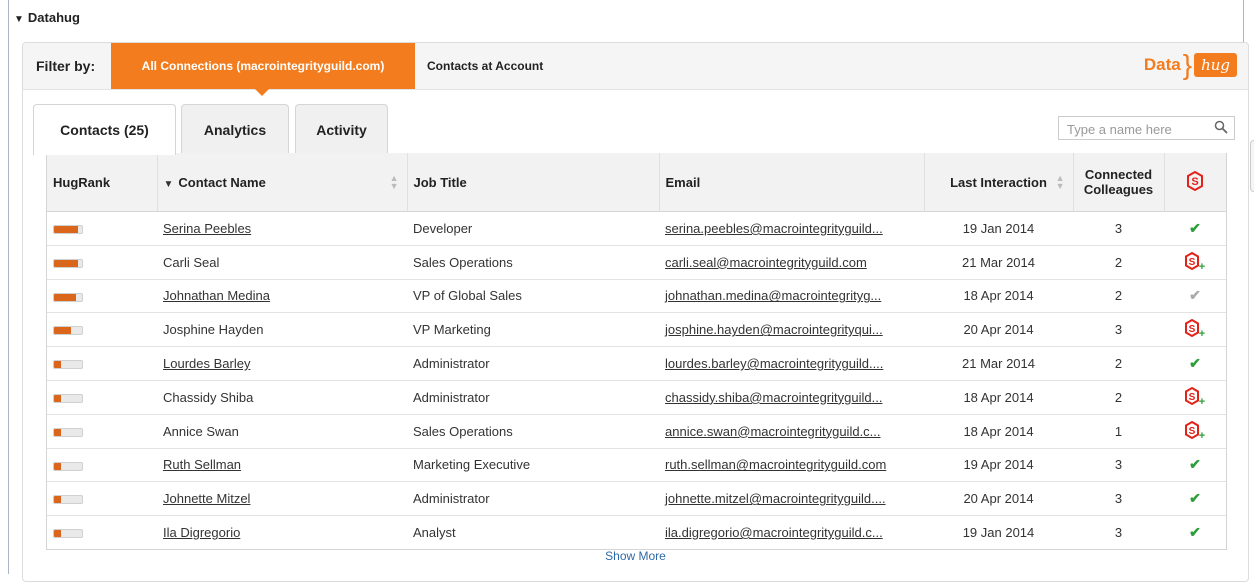 This screenshot has height=582, width=1254. What do you see at coordinates (208, 397) in the screenshot?
I see `contact-name: Chassidy Shiba` at bounding box center [208, 397].